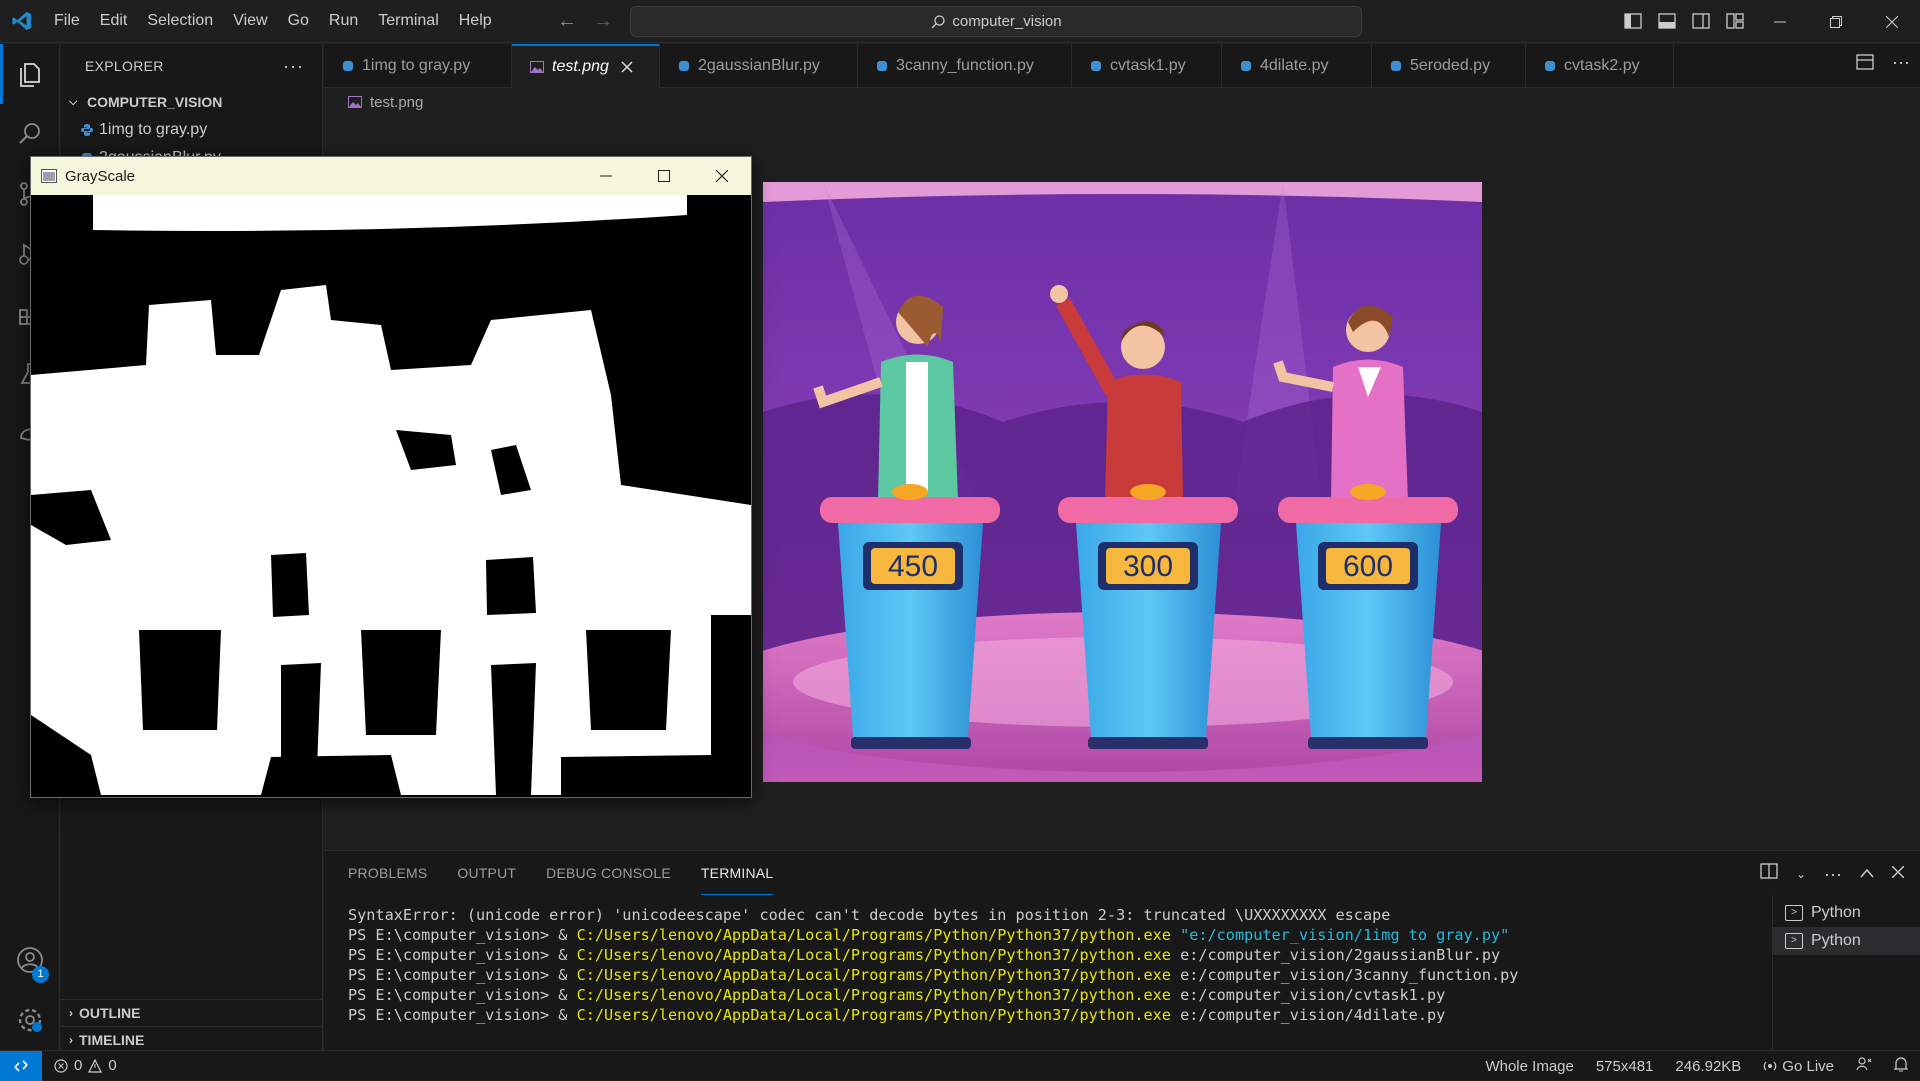  Describe the element at coordinates (40, 974) in the screenshot. I see `accounts-badge: 1` at that location.